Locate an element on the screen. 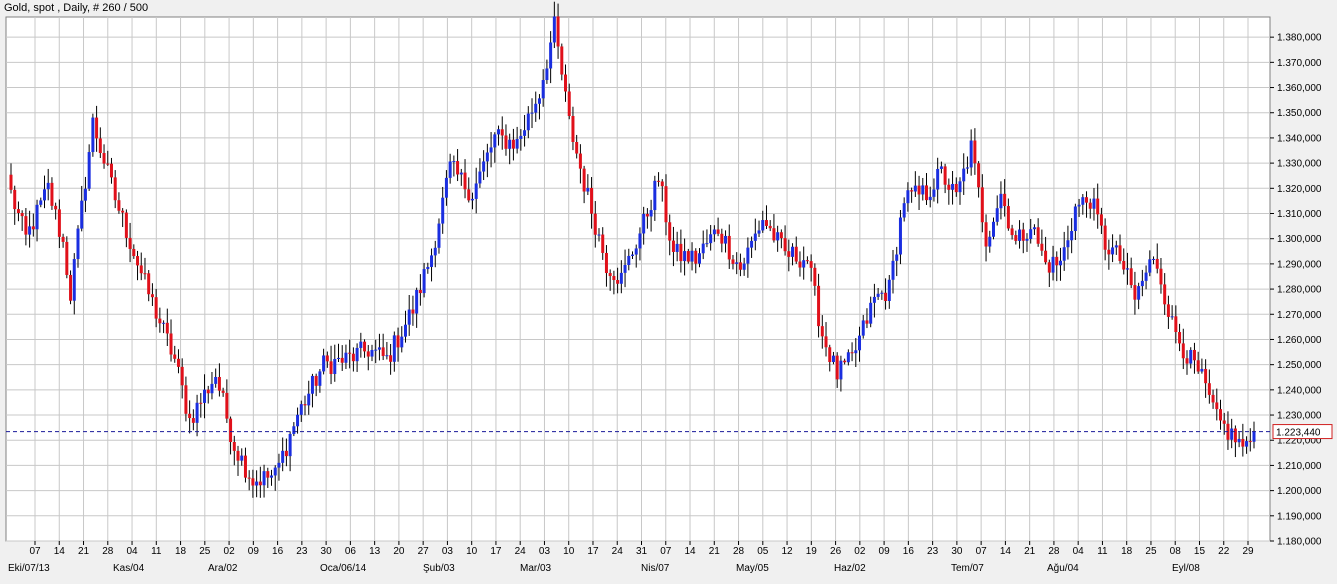 The height and width of the screenshot is (584, 1337). y-tick-label: 1.330,000 is located at coordinates (1299, 164).